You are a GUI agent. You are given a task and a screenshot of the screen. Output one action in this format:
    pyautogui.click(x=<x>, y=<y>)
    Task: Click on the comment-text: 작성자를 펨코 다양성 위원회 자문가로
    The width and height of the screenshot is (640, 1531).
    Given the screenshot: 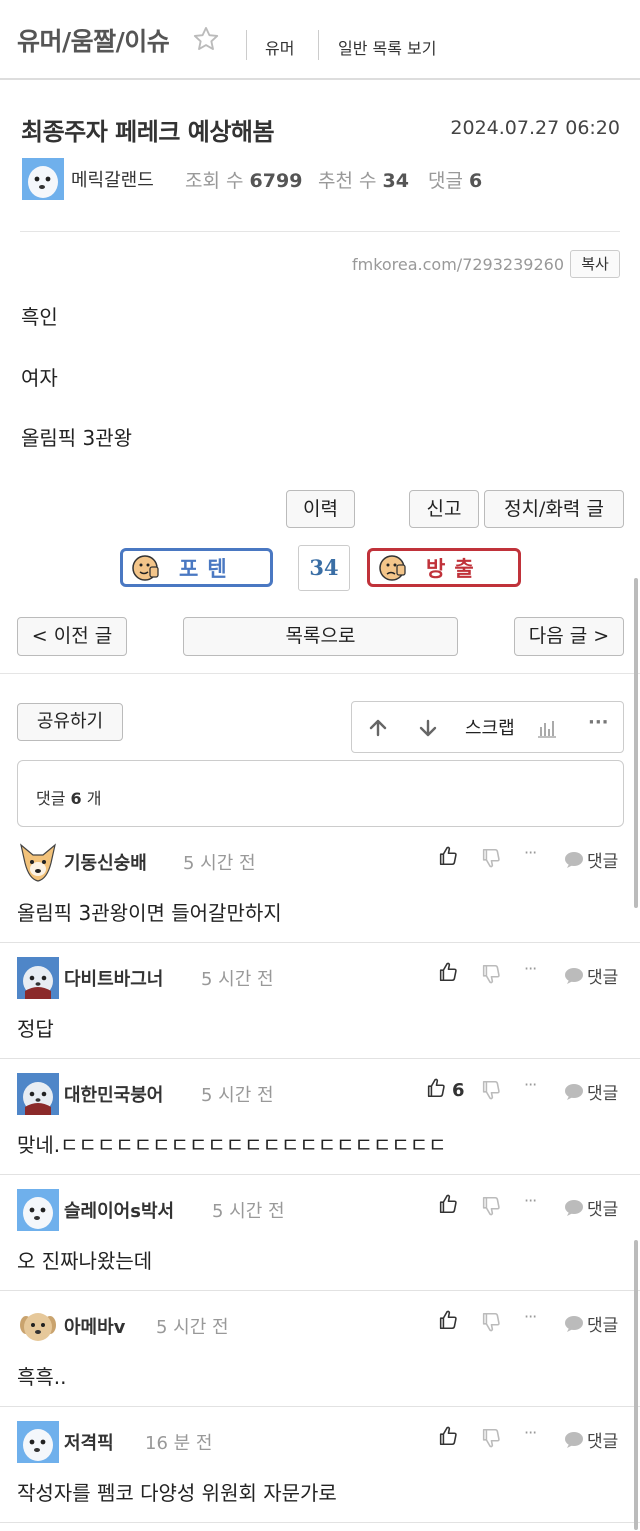 What is the action you would take?
    pyautogui.click(x=177, y=1493)
    